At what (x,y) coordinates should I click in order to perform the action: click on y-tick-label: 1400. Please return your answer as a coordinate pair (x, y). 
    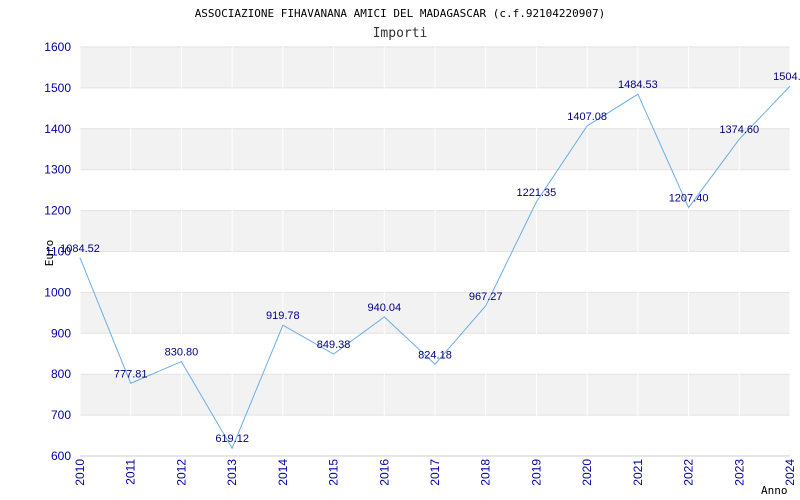
    Looking at the image, I should click on (57, 129).